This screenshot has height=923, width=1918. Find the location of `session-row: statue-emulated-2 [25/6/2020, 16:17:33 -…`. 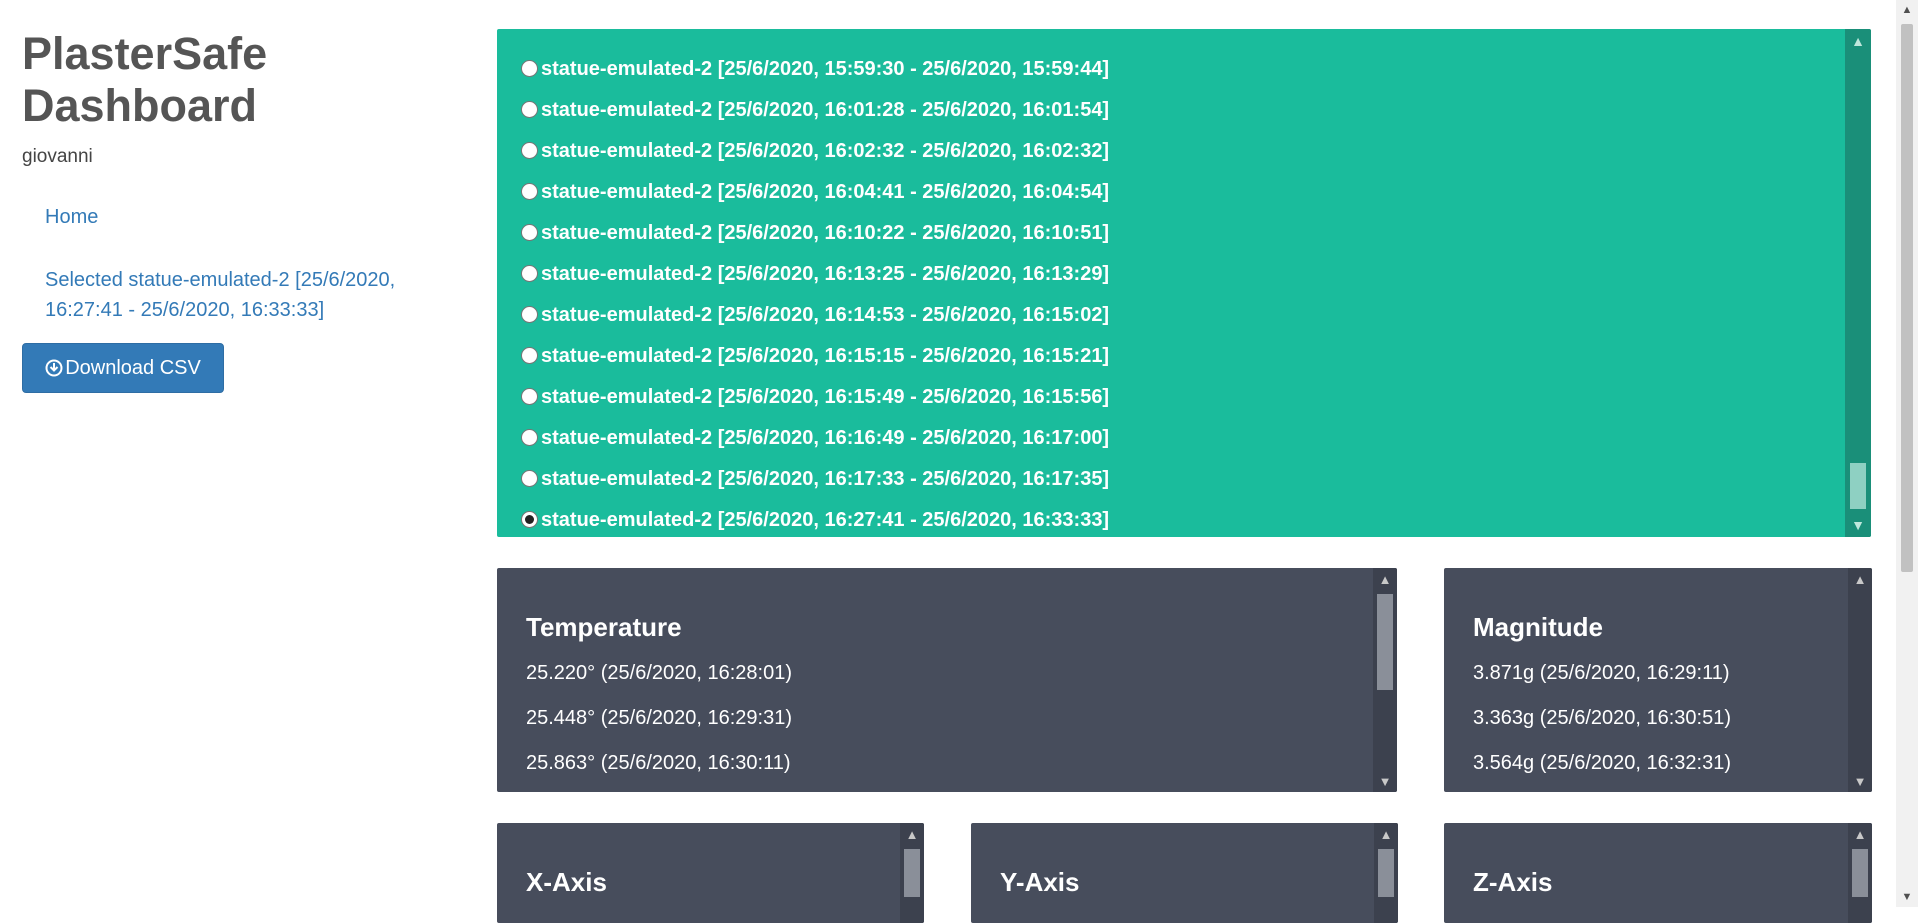

session-row: statue-emulated-2 [25/6/2020, 16:17:33 -… is located at coordinates (1172, 478).